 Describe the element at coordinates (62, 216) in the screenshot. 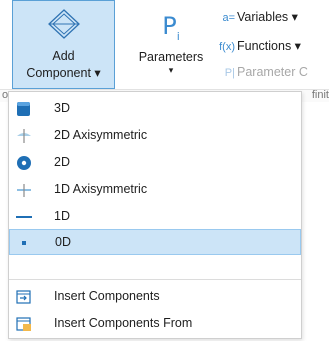

I see `menu-item-label: 1D` at that location.